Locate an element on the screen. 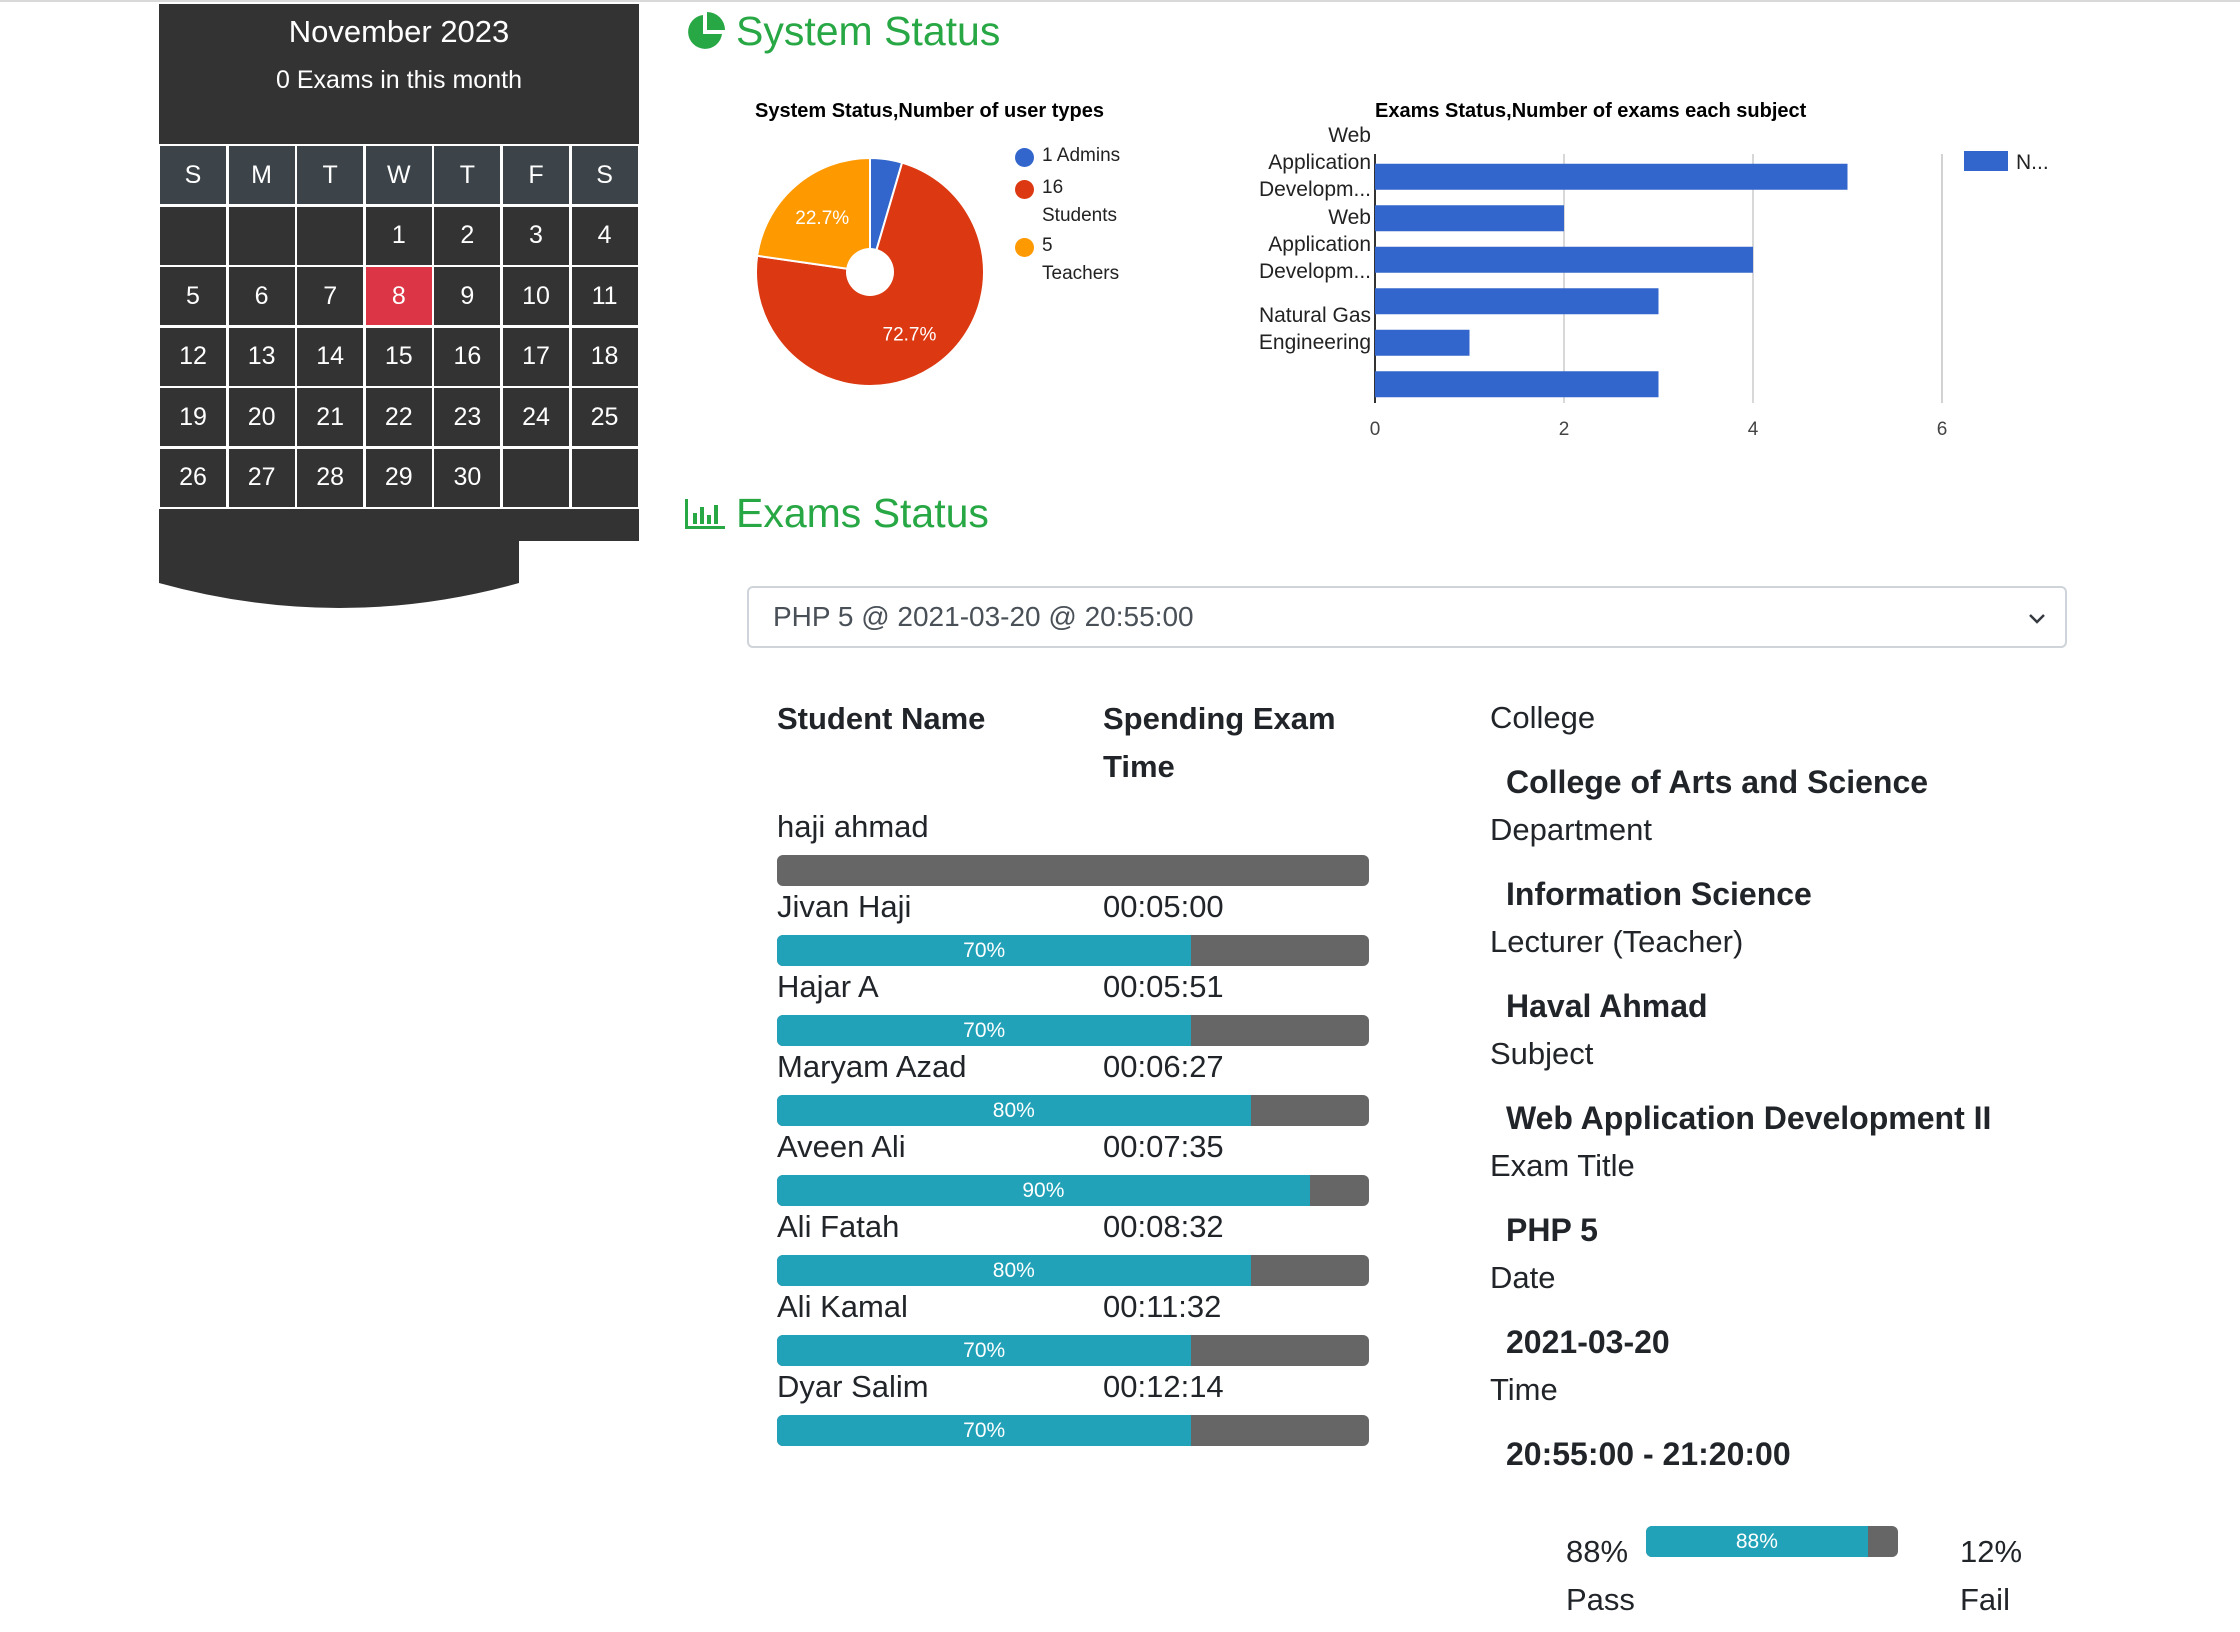 This screenshot has width=2240, height=1632. pie-legend-item: 16 Students is located at coordinates (1066, 203).